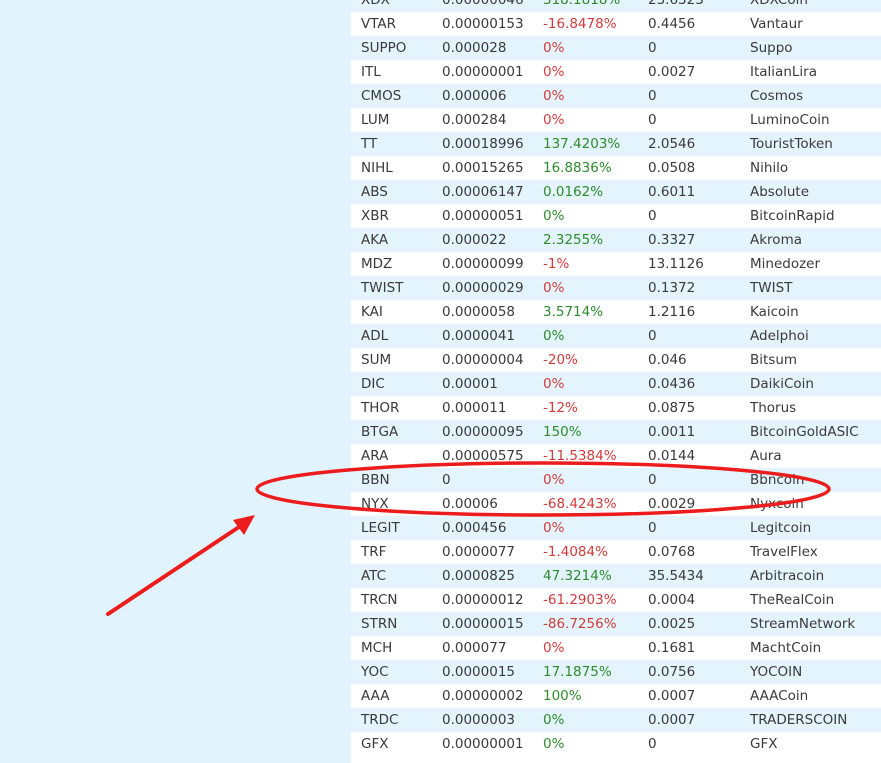 The image size is (881, 763). I want to click on coin-price: 0.000028, so click(474, 48).